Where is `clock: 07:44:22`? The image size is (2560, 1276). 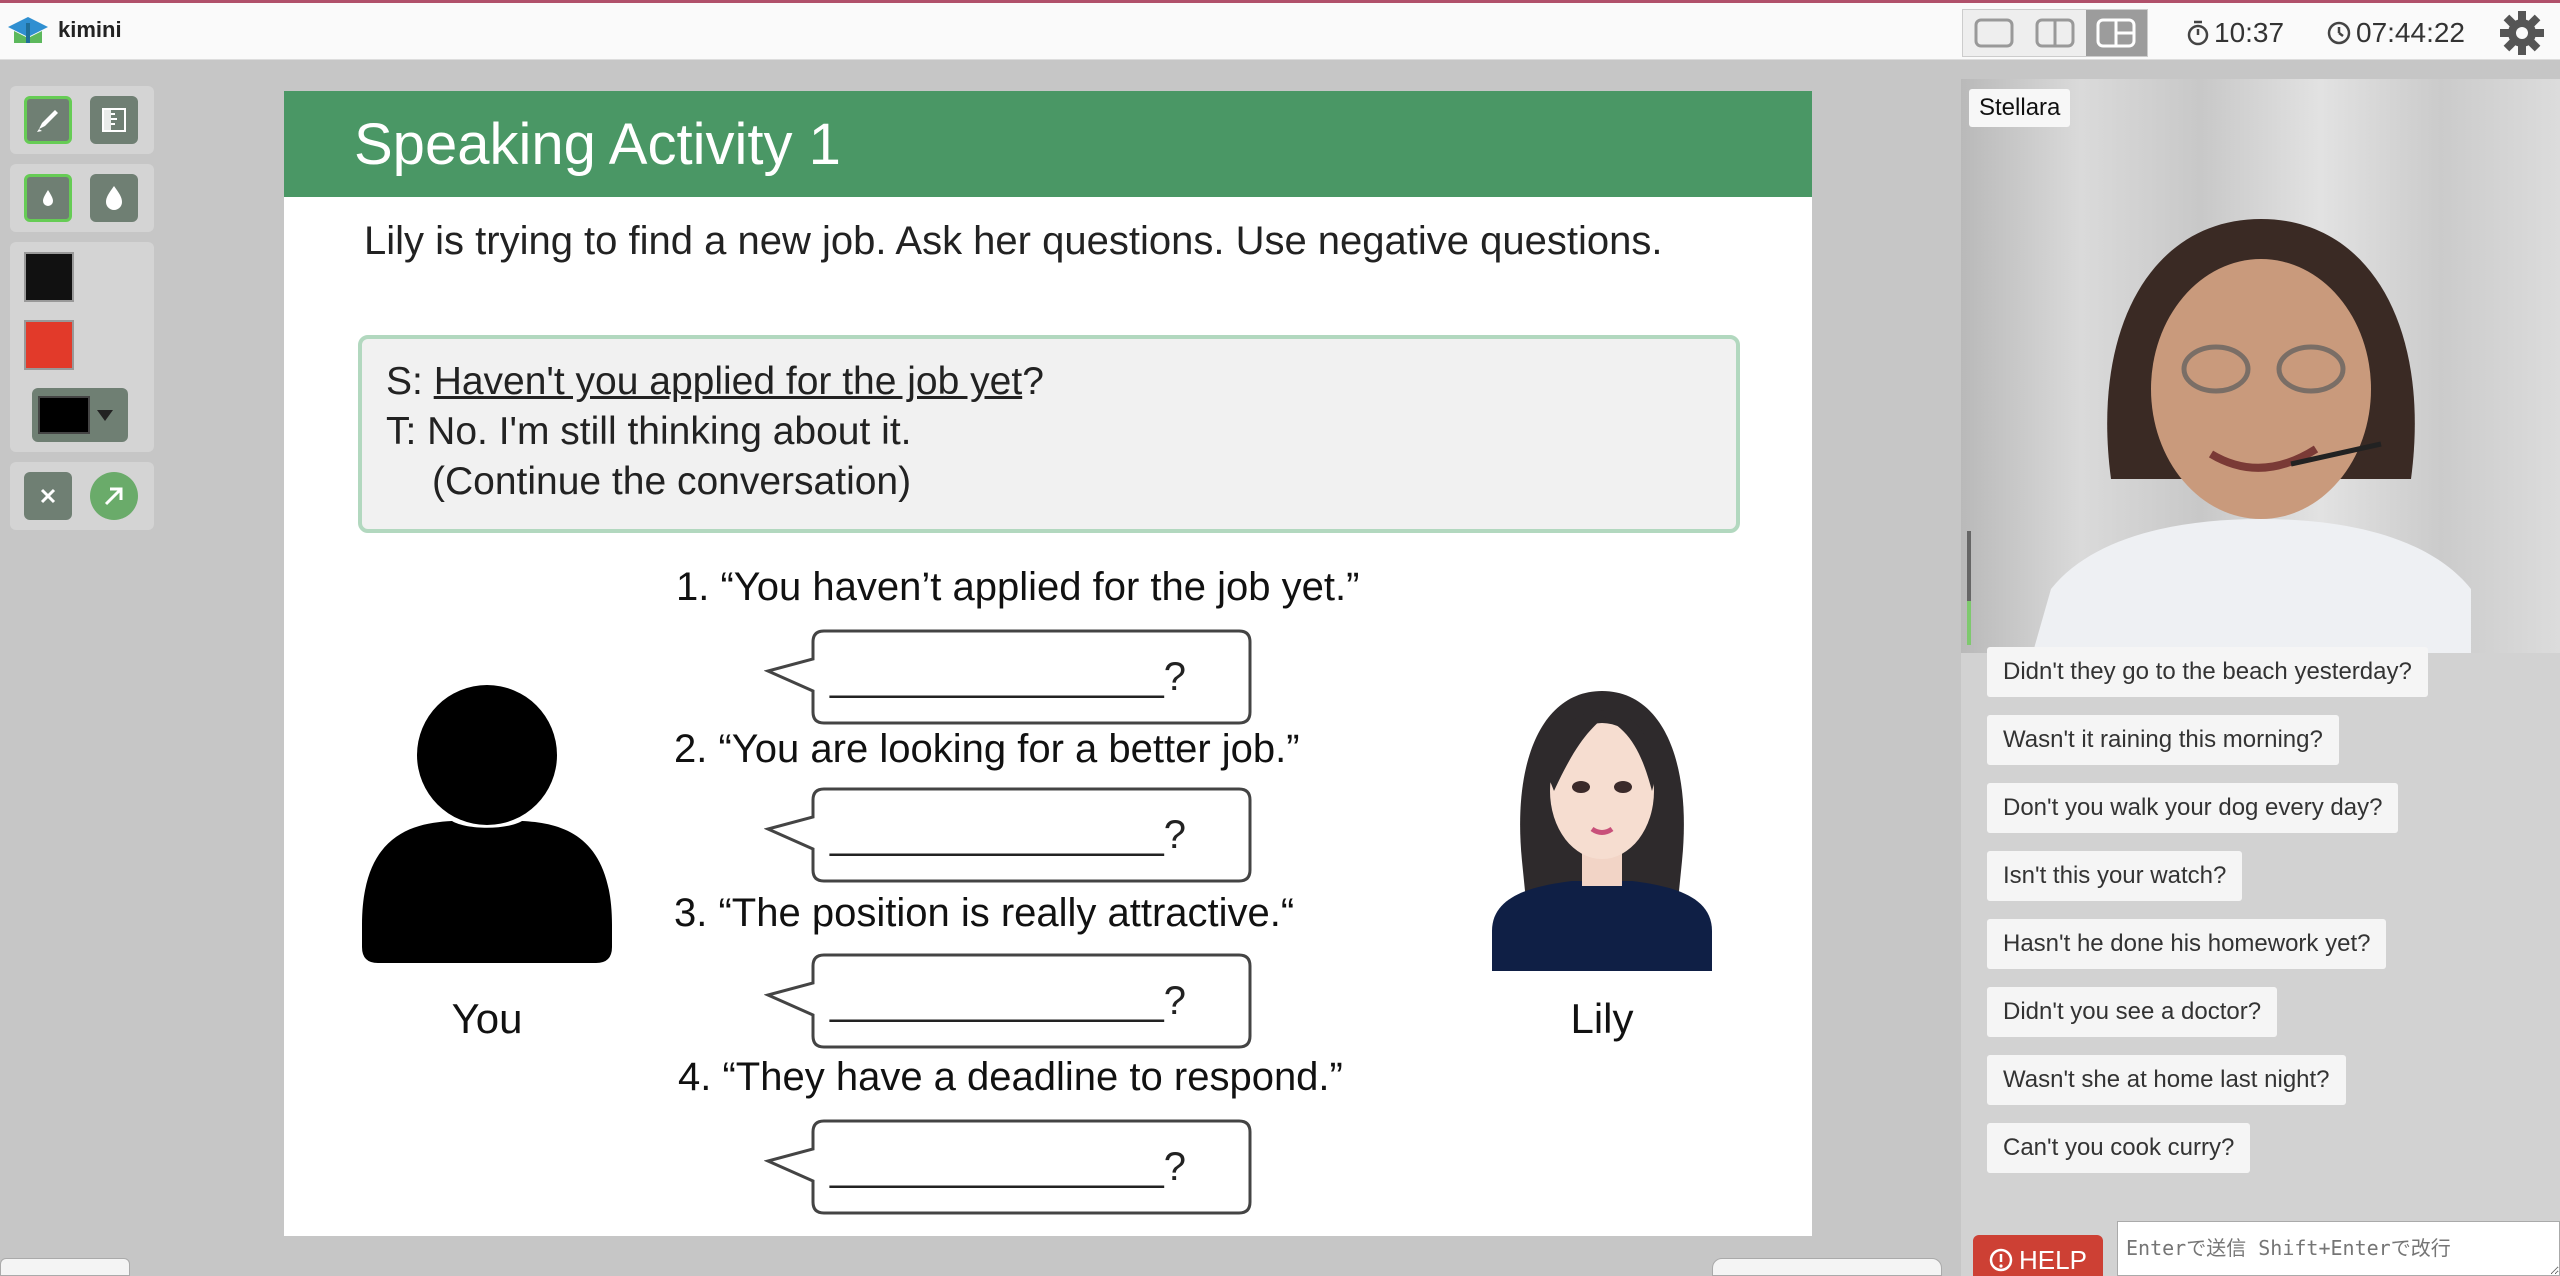 clock: 07:44:22 is located at coordinates (2395, 33).